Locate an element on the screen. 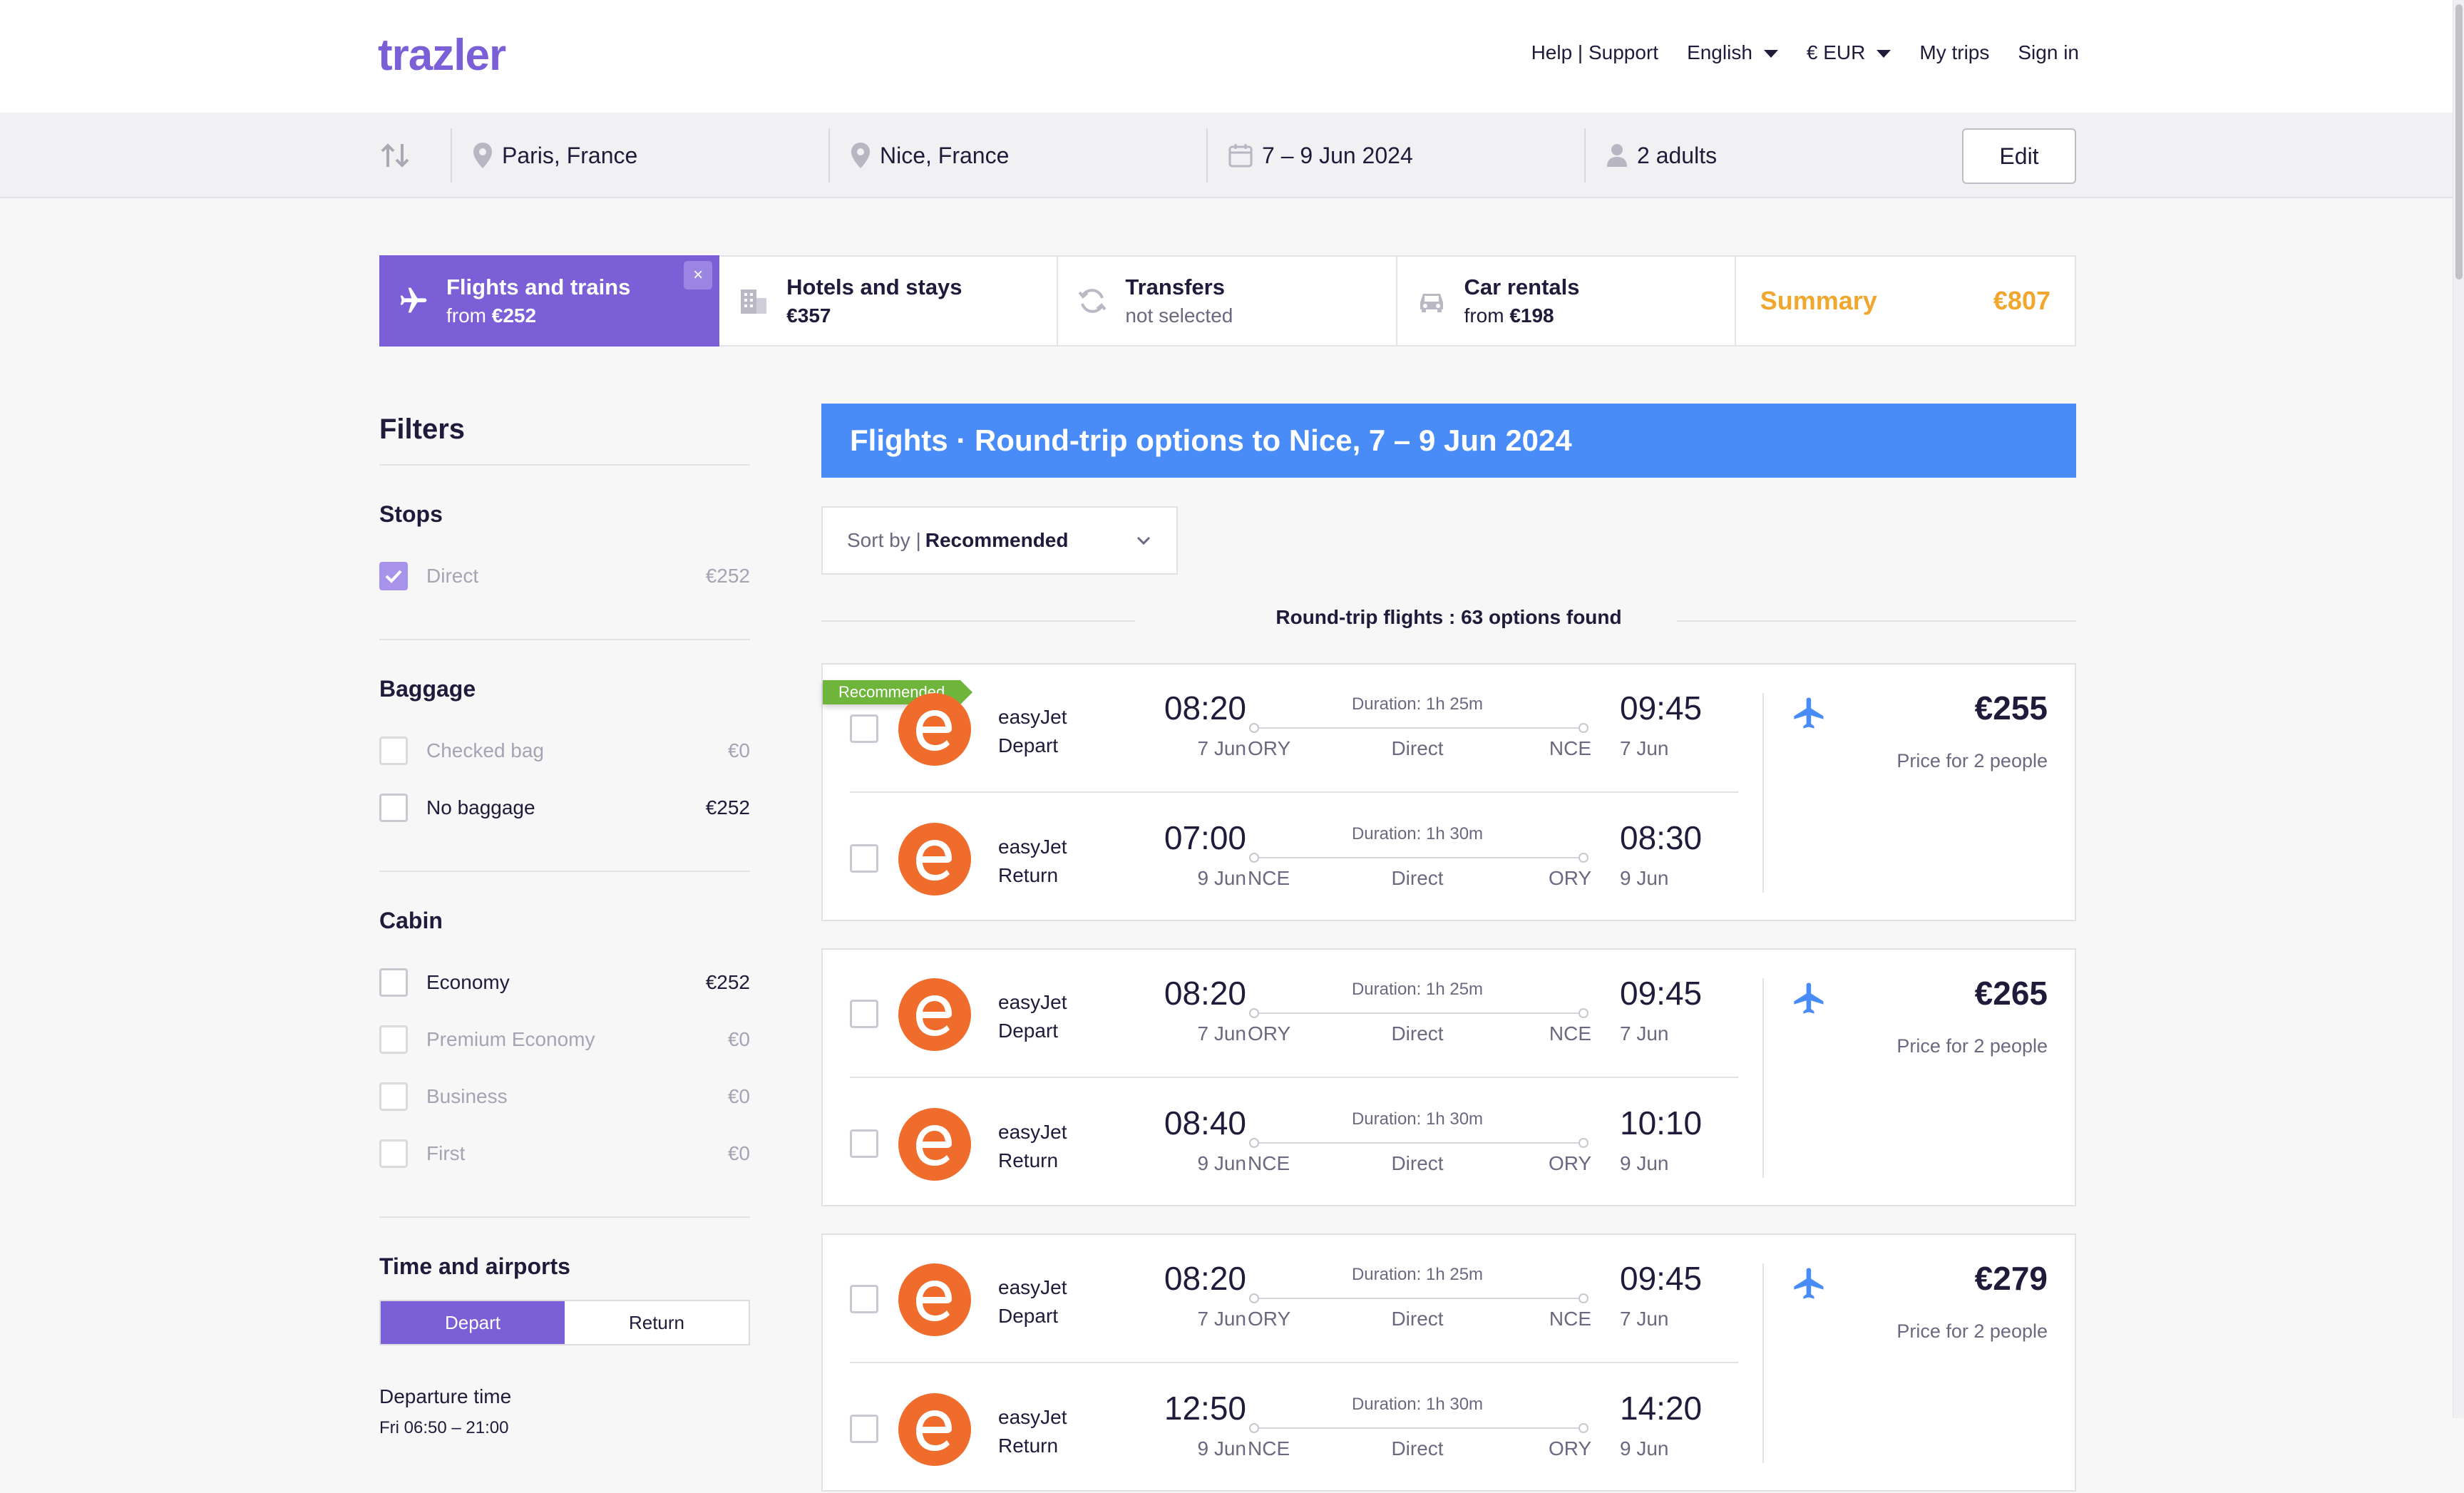 This screenshot has width=2464, height=1493. edit-search-button: Edit is located at coordinates (2019, 156).